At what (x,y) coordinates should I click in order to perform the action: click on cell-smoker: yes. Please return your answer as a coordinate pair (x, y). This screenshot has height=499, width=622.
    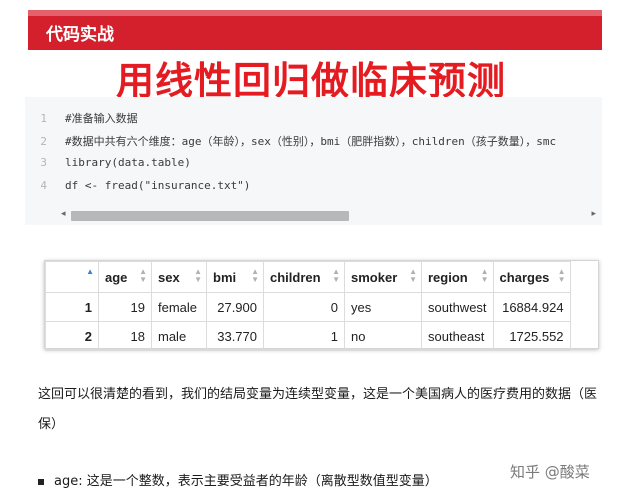
    Looking at the image, I should click on (383, 307).